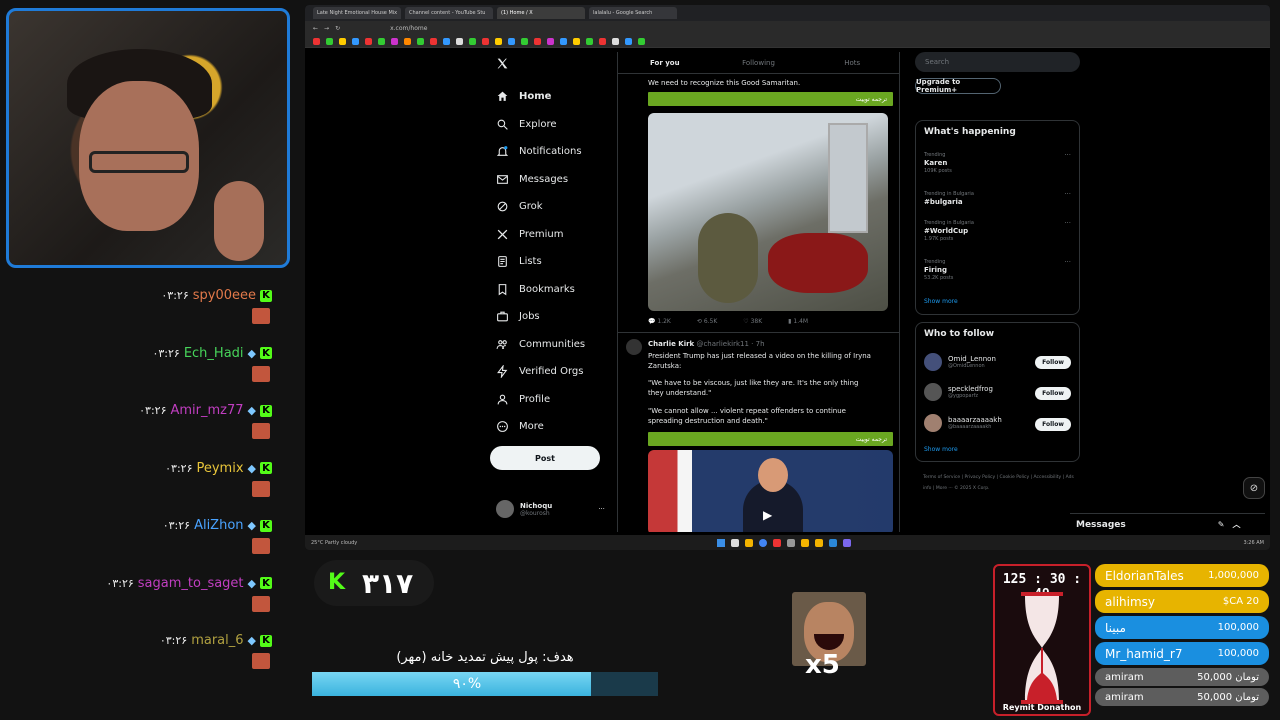 The image size is (1280, 720). I want to click on nav-communities: Communities, so click(540, 344).